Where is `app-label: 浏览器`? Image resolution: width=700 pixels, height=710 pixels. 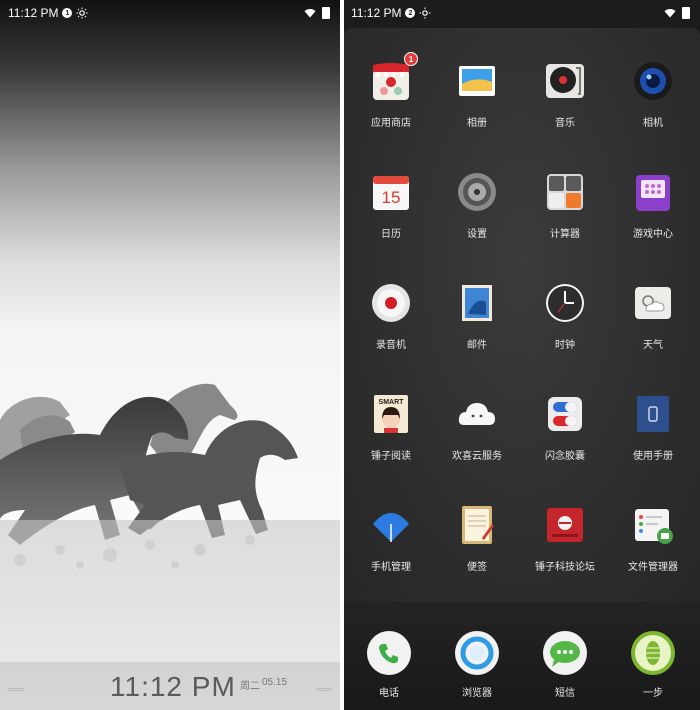 app-label: 浏览器 is located at coordinates (477, 693).